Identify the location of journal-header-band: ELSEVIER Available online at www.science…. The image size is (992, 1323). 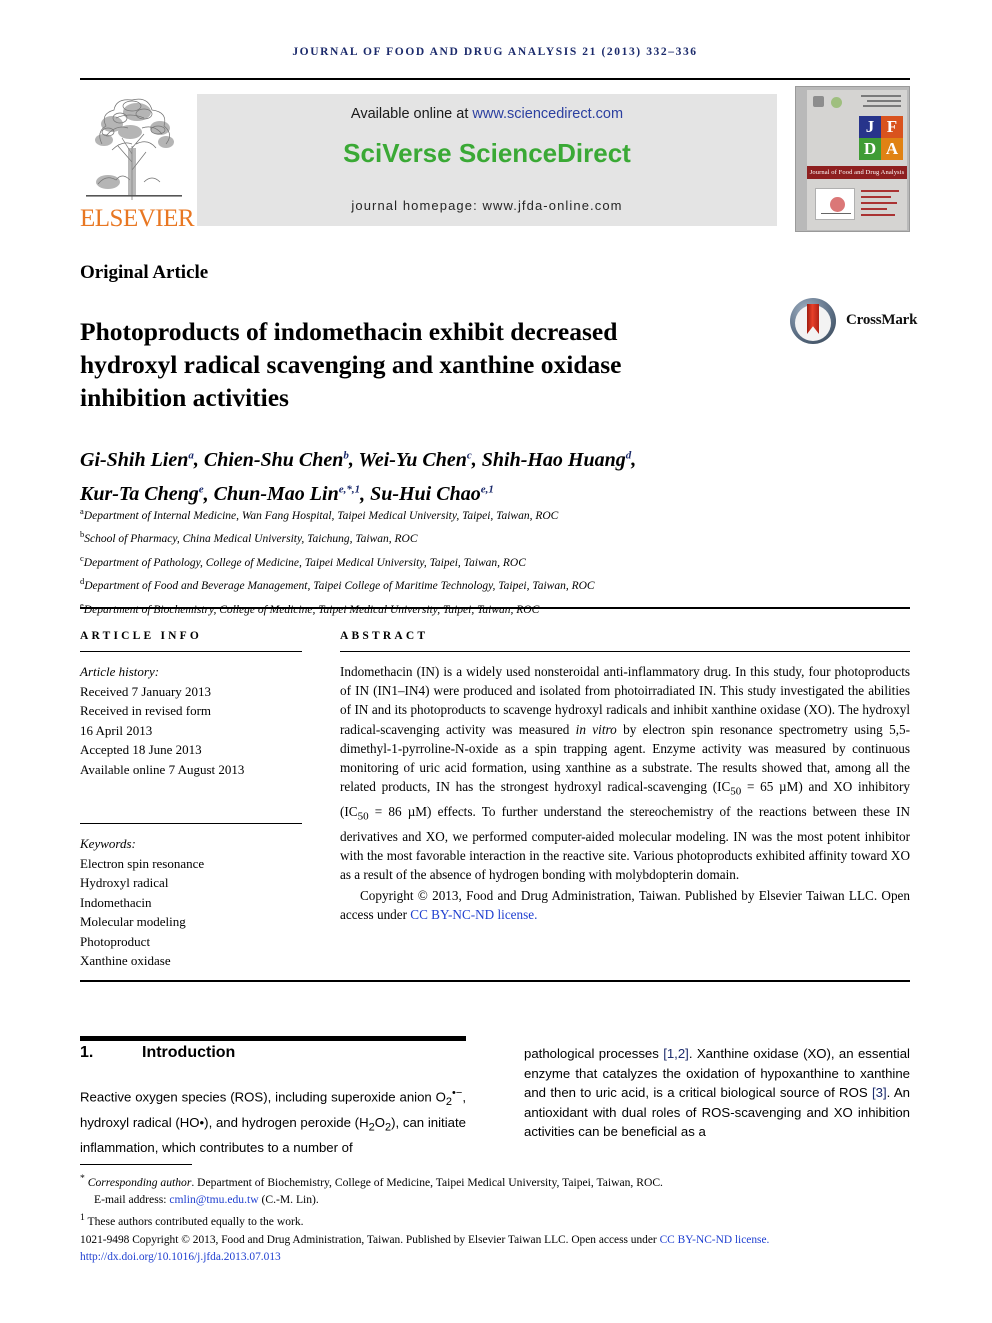
(495, 159).